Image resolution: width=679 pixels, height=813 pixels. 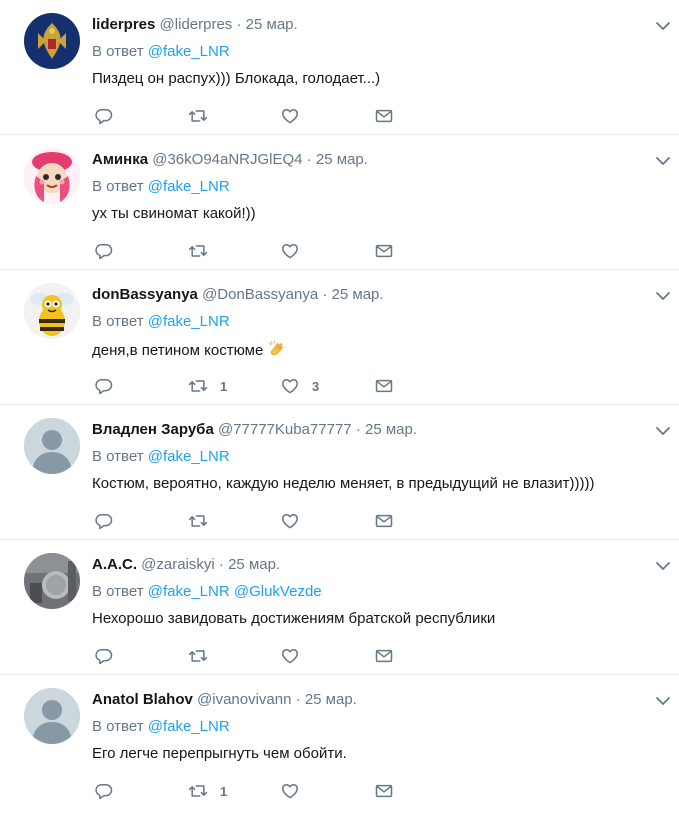 I want to click on mention-link: @GlukVezde, so click(x=278, y=591).